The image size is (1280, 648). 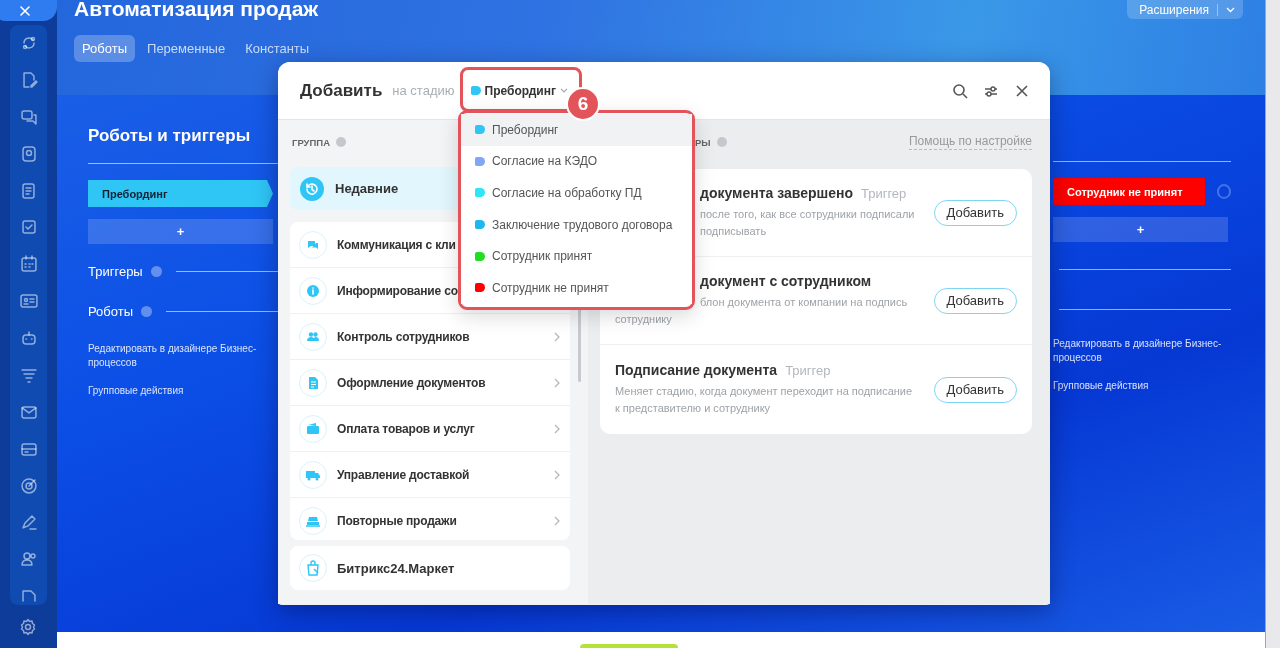 What do you see at coordinates (960, 90) in the screenshot?
I see `search-icon` at bounding box center [960, 90].